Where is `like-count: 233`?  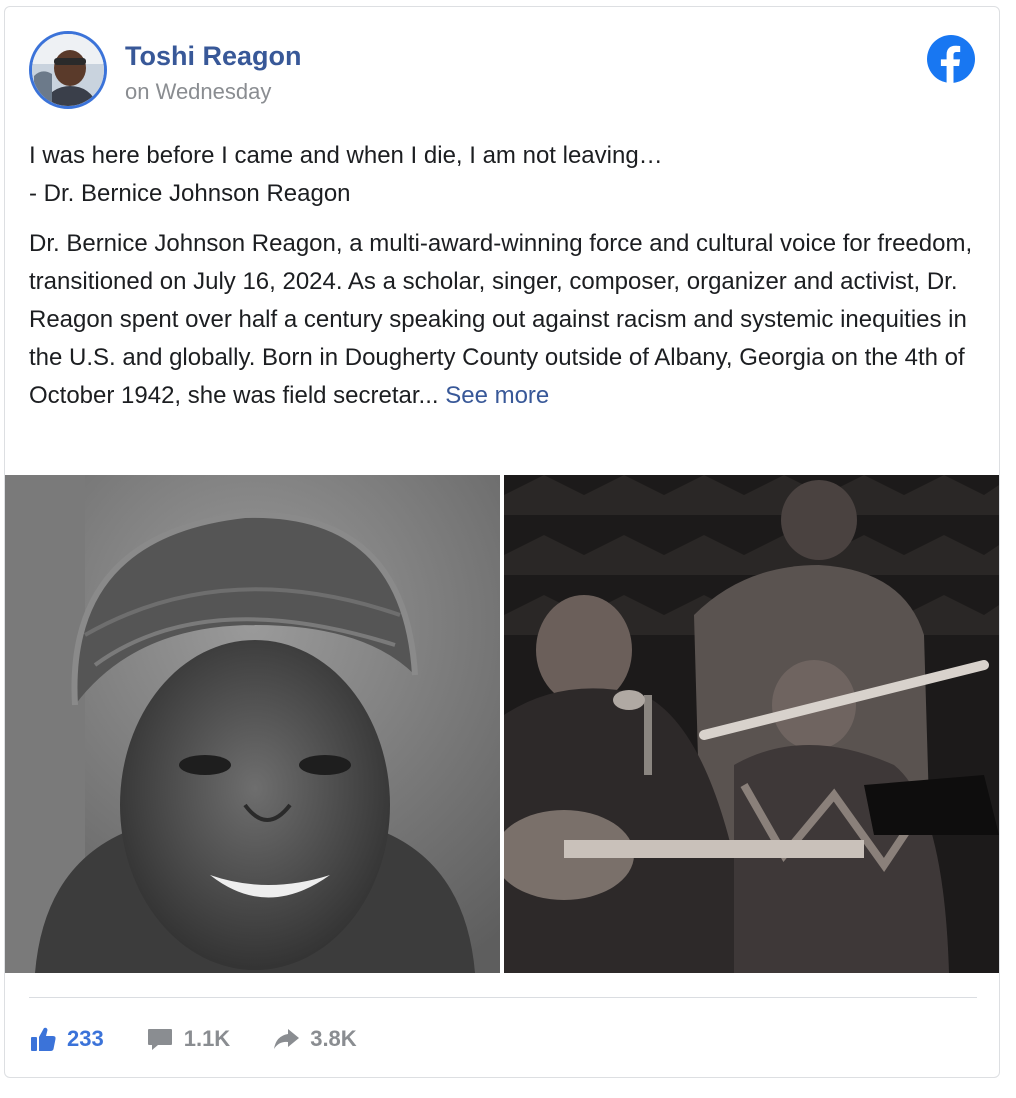 like-count: 233 is located at coordinates (85, 1038).